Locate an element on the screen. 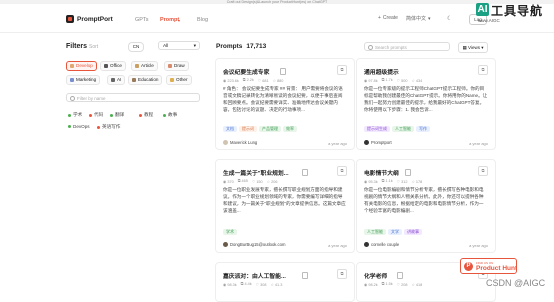 The width and height of the screenshot is (554, 302). language-label: 简体中文 is located at coordinates (416, 19).